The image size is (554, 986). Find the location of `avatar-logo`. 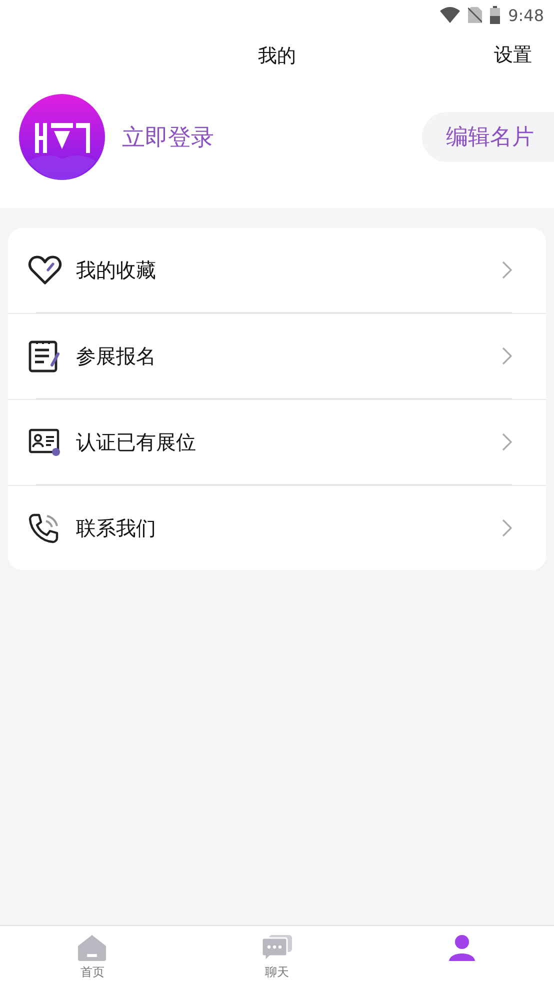

avatar-logo is located at coordinates (62, 137).